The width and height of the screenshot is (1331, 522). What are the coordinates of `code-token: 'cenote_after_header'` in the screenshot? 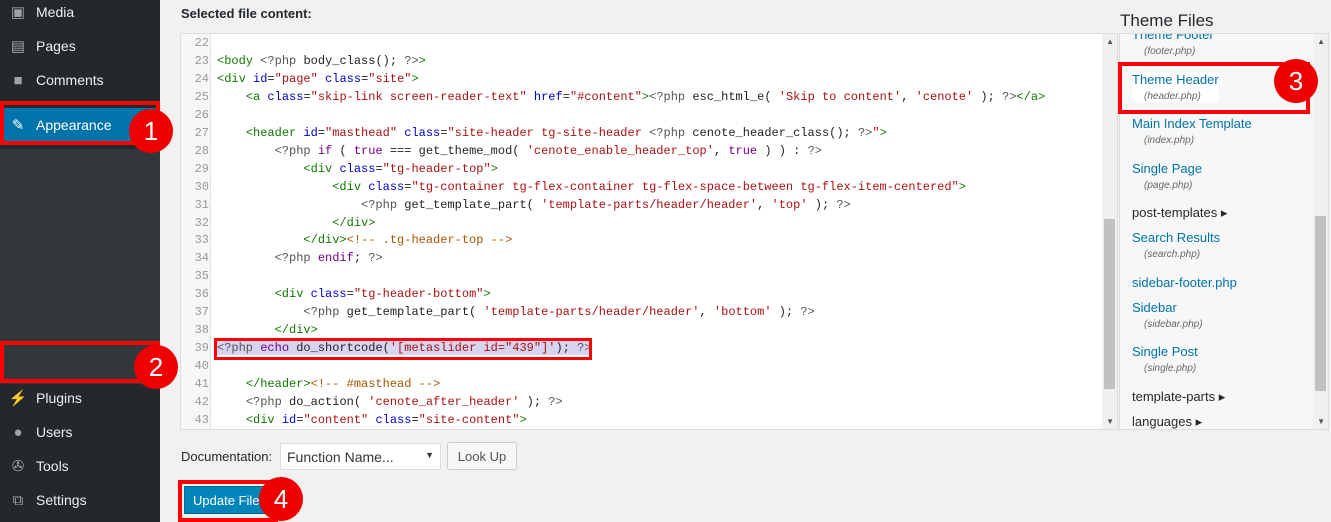 It's located at (444, 402).